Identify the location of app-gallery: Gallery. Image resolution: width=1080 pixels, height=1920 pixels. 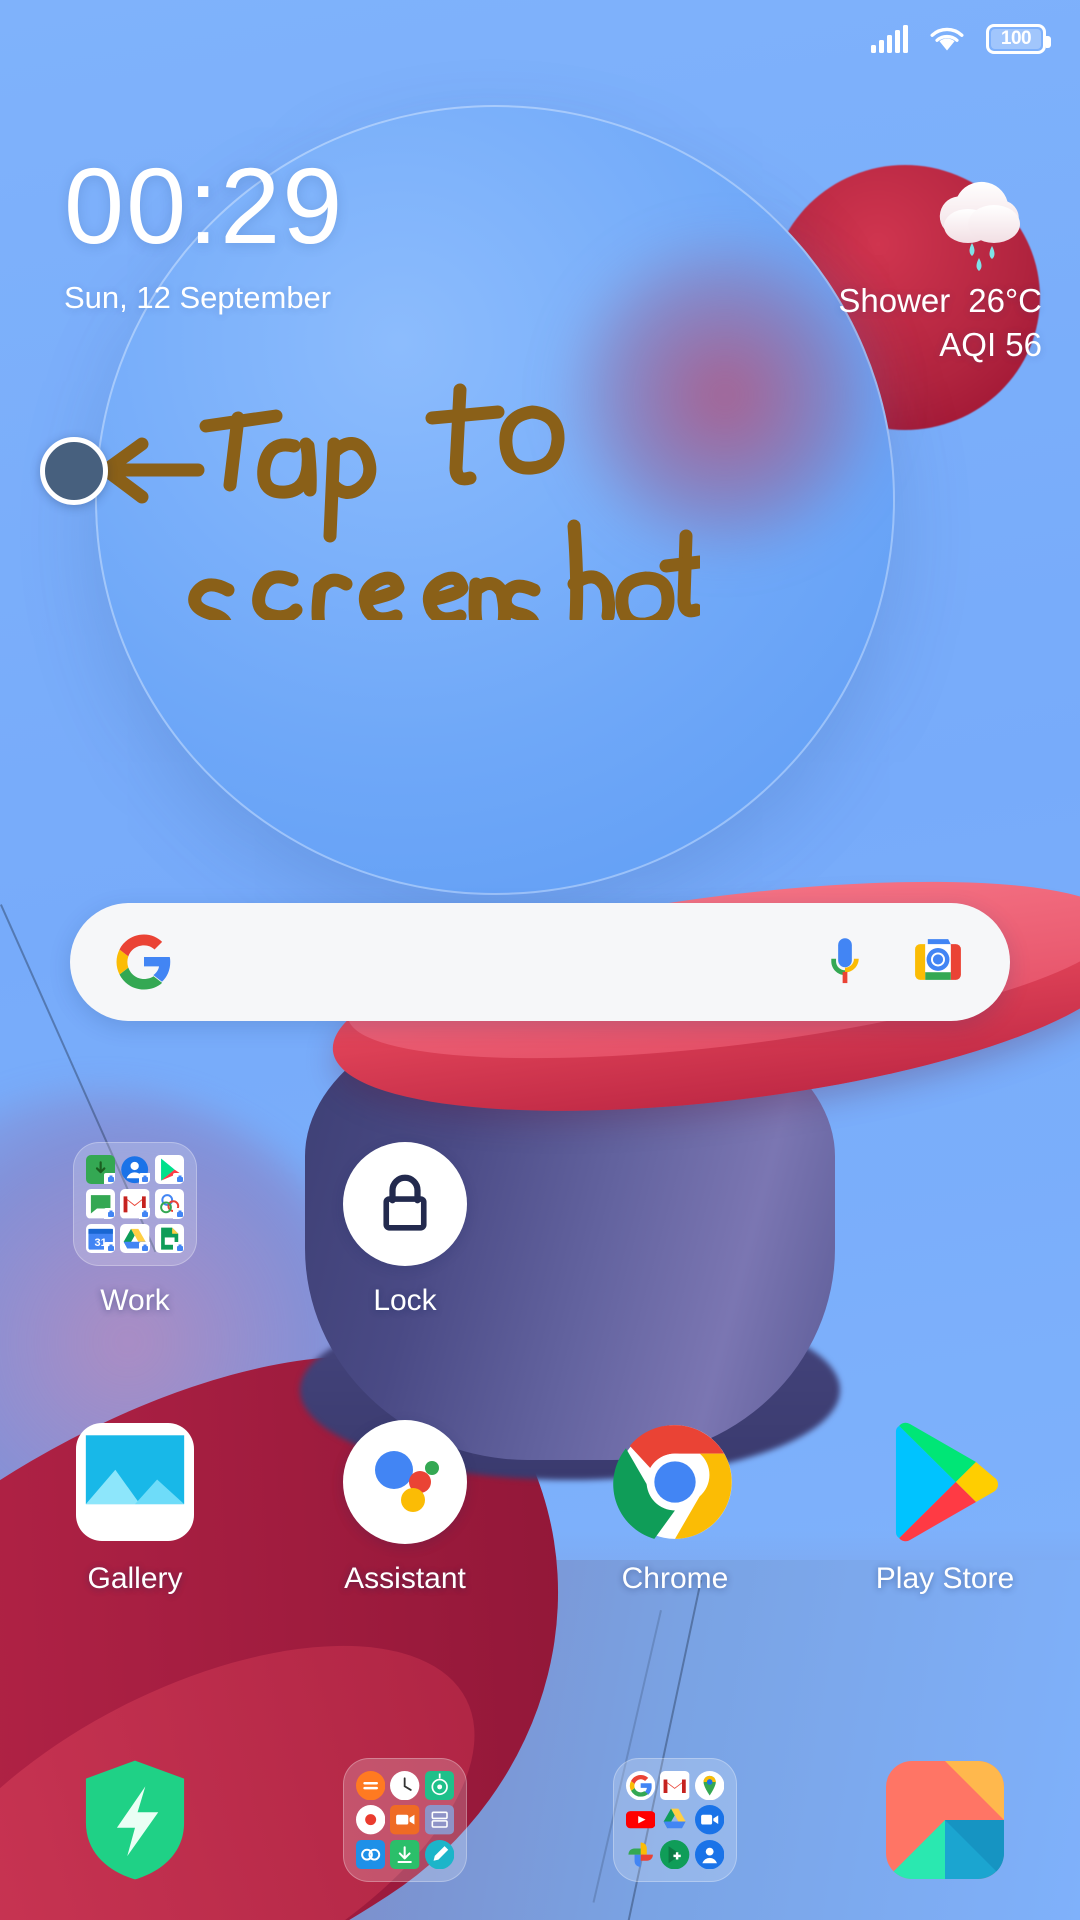
(135, 1508).